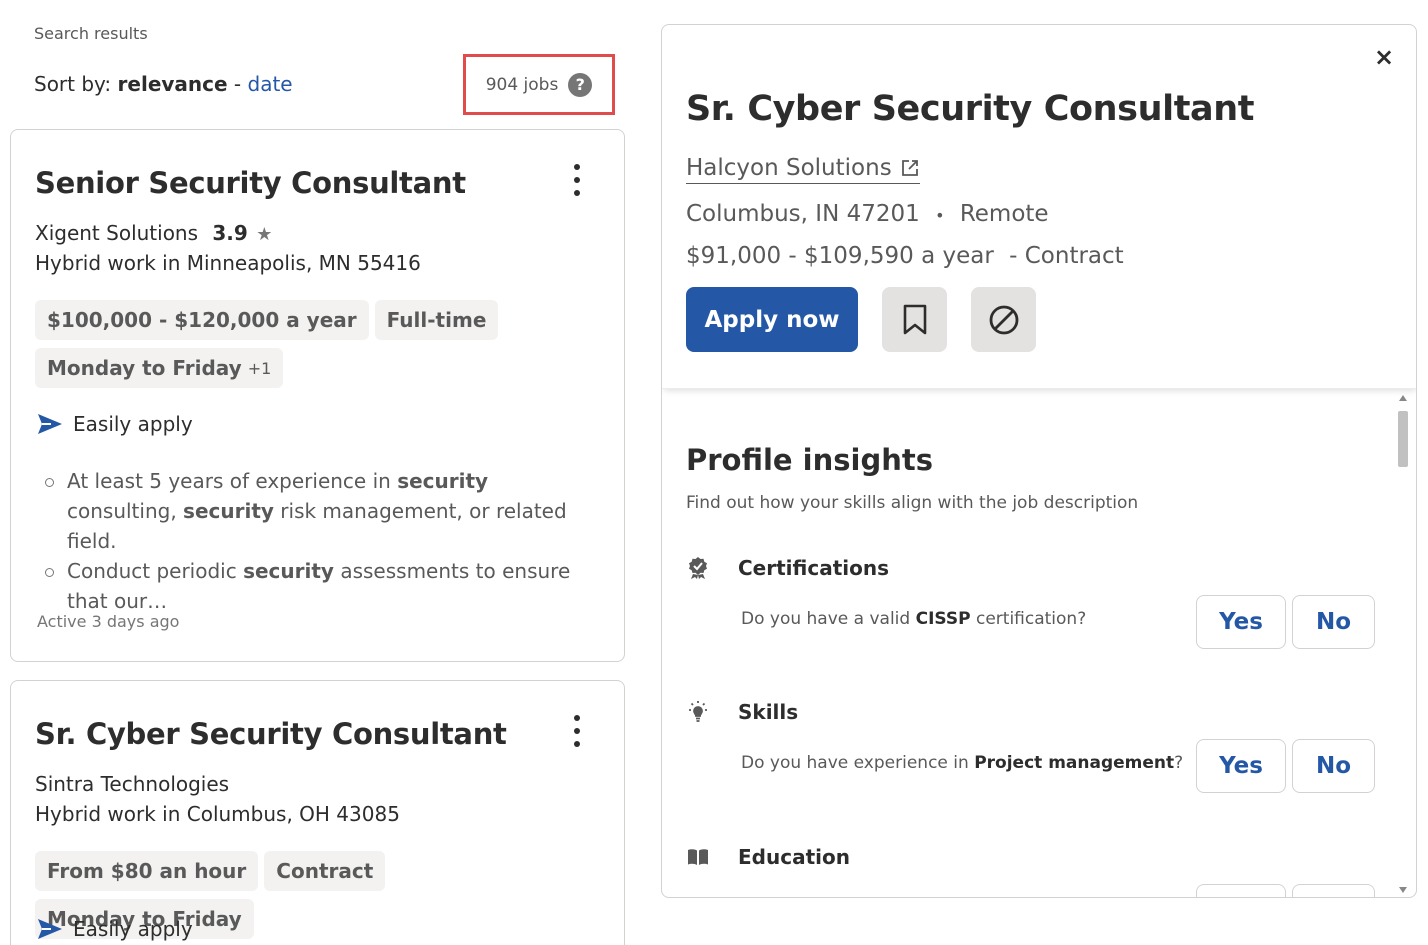 The height and width of the screenshot is (945, 1428). I want to click on apply-now-button: Apply now, so click(772, 319).